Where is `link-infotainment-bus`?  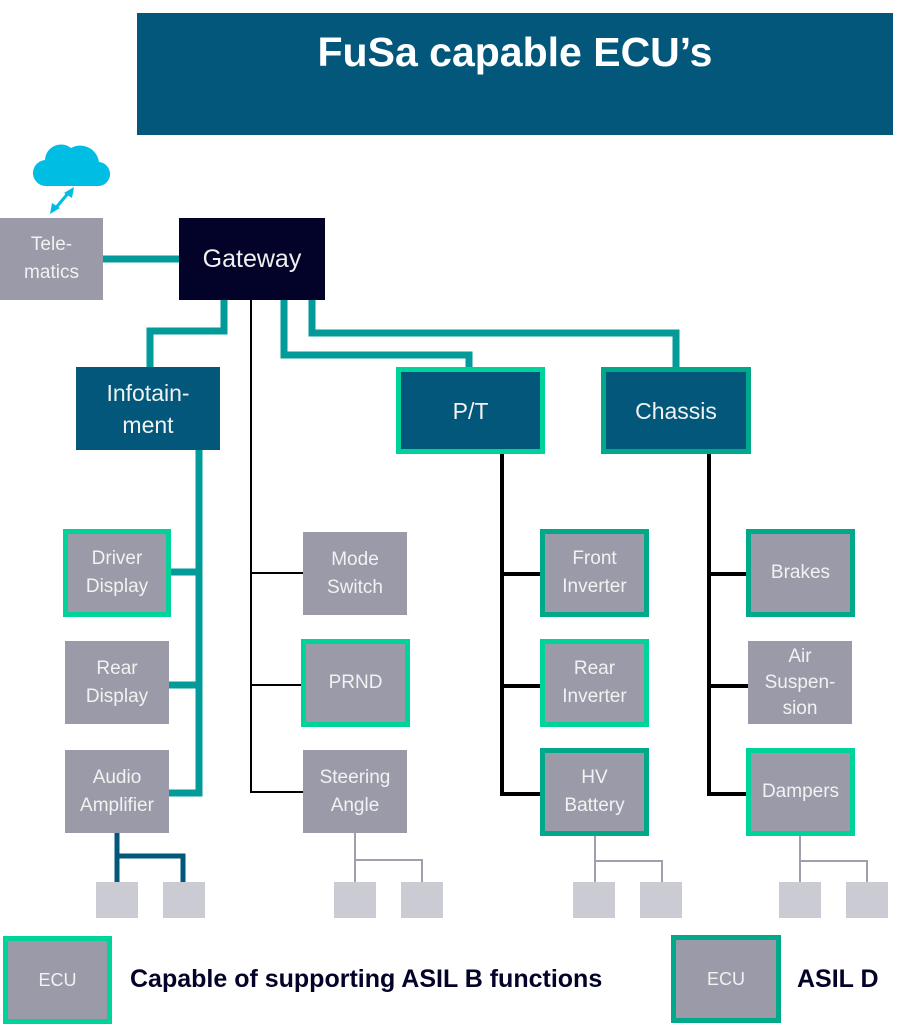 link-infotainment-bus is located at coordinates (185, 623).